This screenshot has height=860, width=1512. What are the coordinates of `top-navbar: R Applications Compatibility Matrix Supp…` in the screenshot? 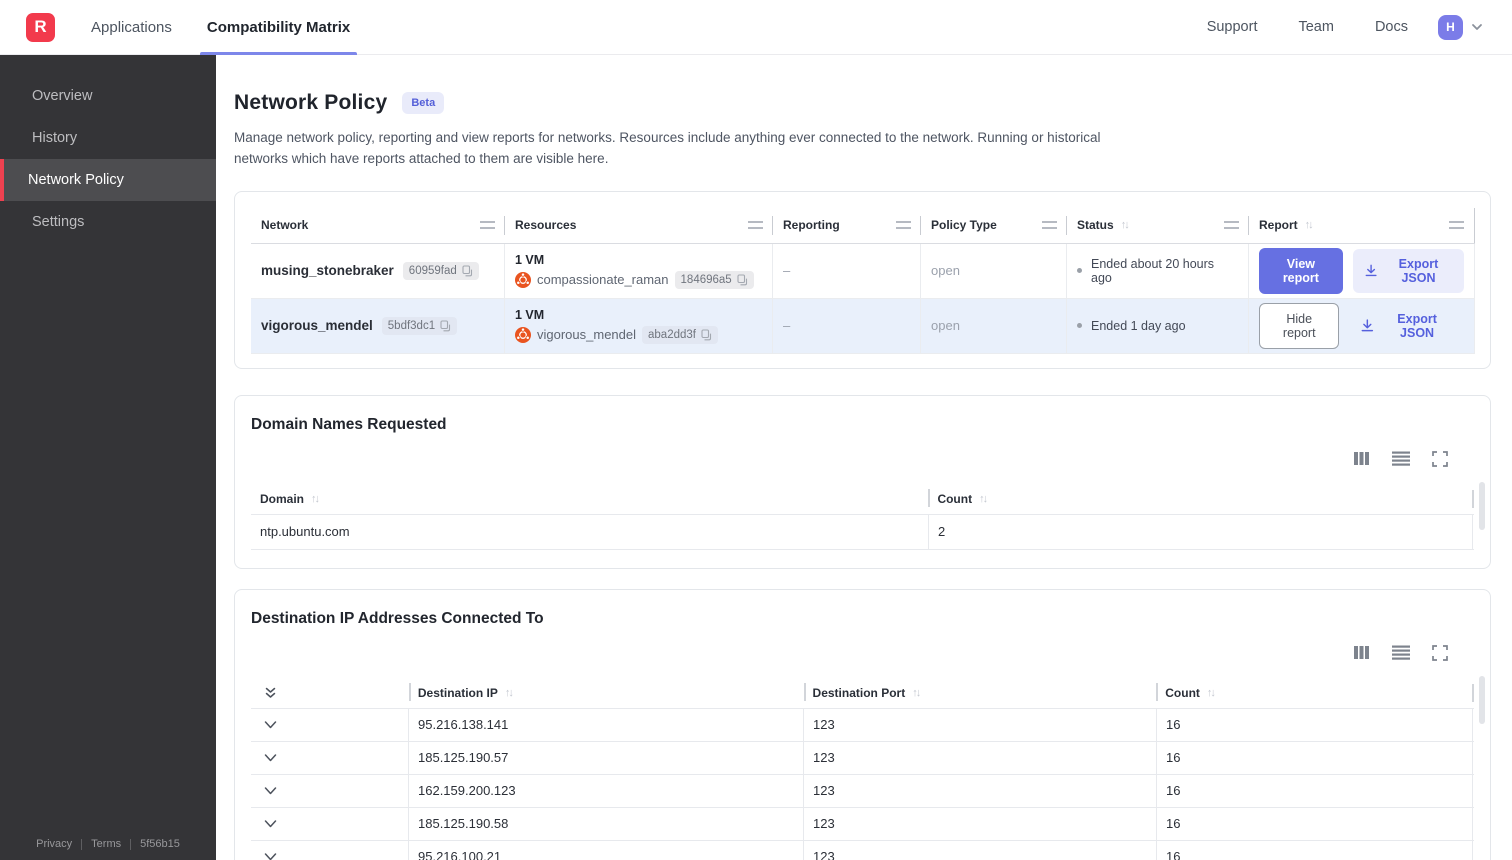 It's located at (756, 27).